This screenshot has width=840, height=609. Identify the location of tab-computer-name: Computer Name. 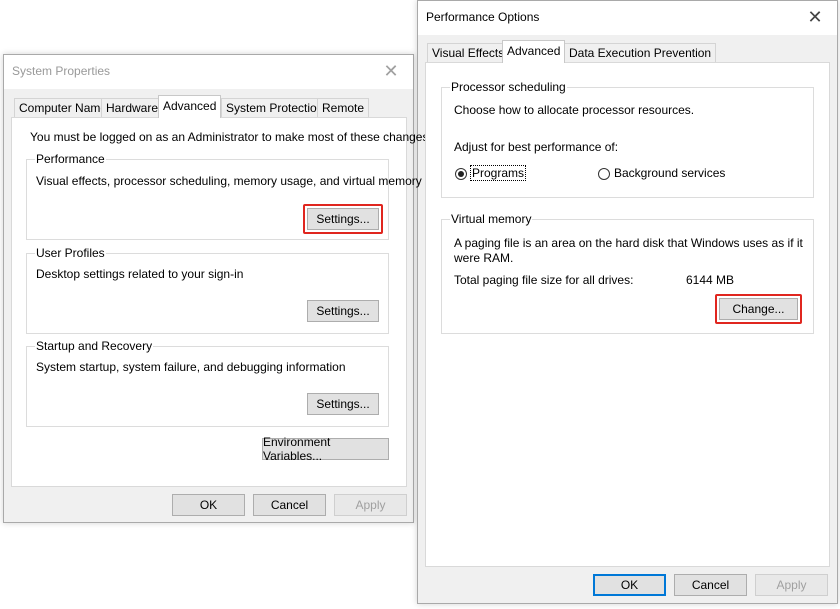
(63, 108).